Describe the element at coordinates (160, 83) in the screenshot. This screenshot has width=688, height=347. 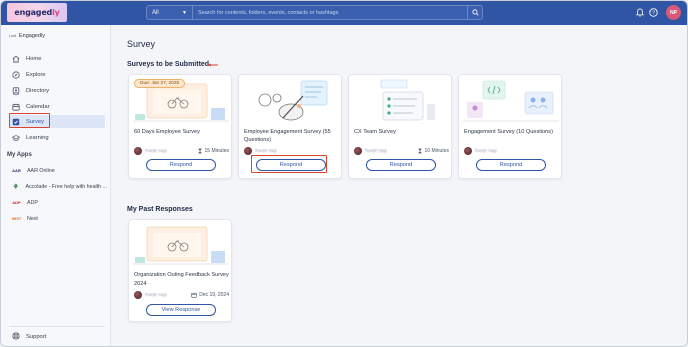
I see `due-date-badge: Due: Jan 27, 2025` at that location.